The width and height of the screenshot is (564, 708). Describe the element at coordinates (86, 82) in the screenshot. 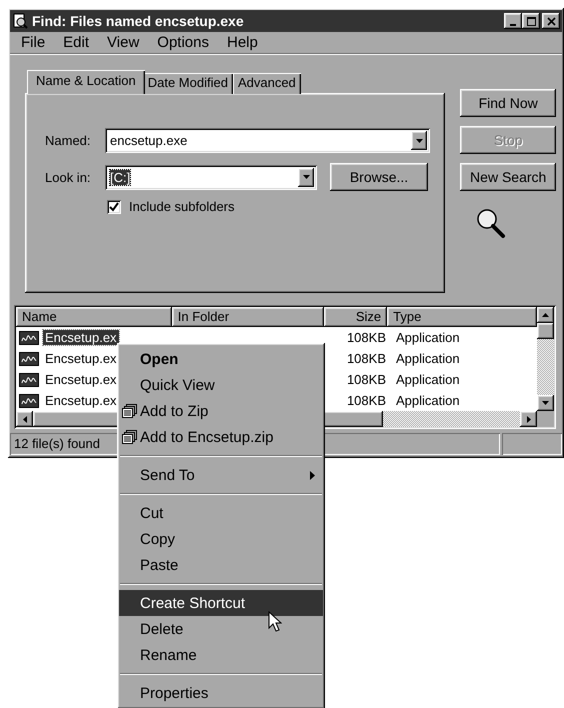

I see `tab: Name & Location` at that location.